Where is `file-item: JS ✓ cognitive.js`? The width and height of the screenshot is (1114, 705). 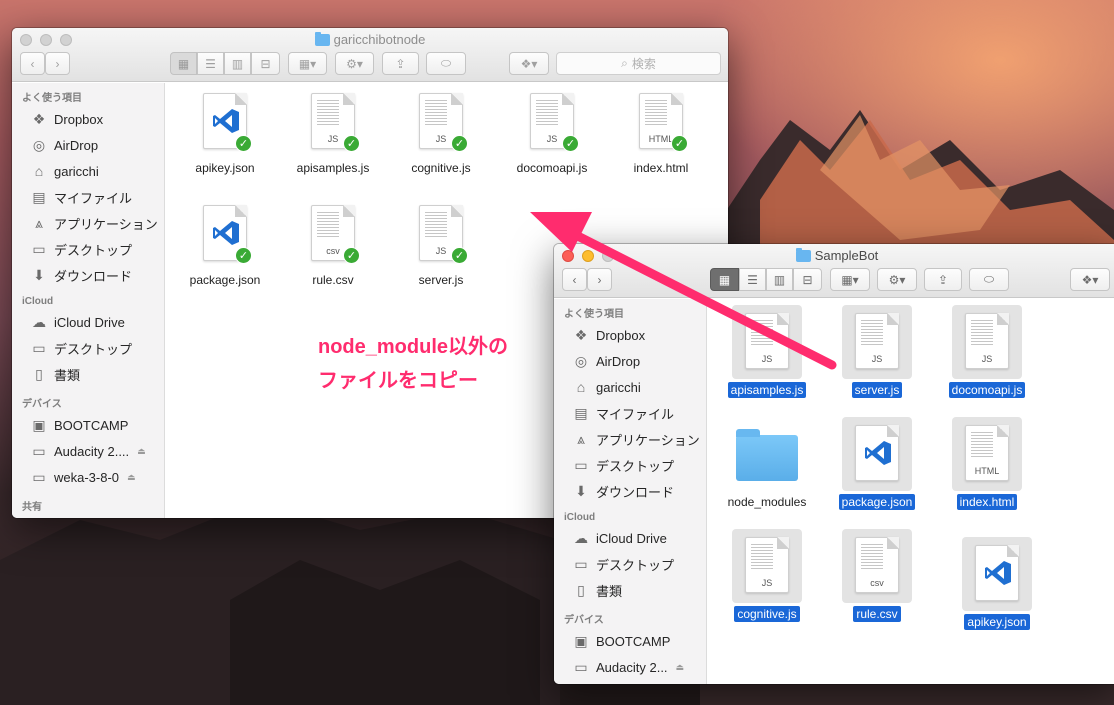
file-item: JS ✓ cognitive.js is located at coordinates (441, 134).